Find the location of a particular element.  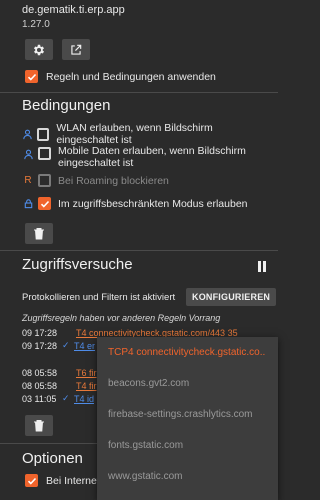

log-destination: T4 fir is located at coordinates (86, 385).